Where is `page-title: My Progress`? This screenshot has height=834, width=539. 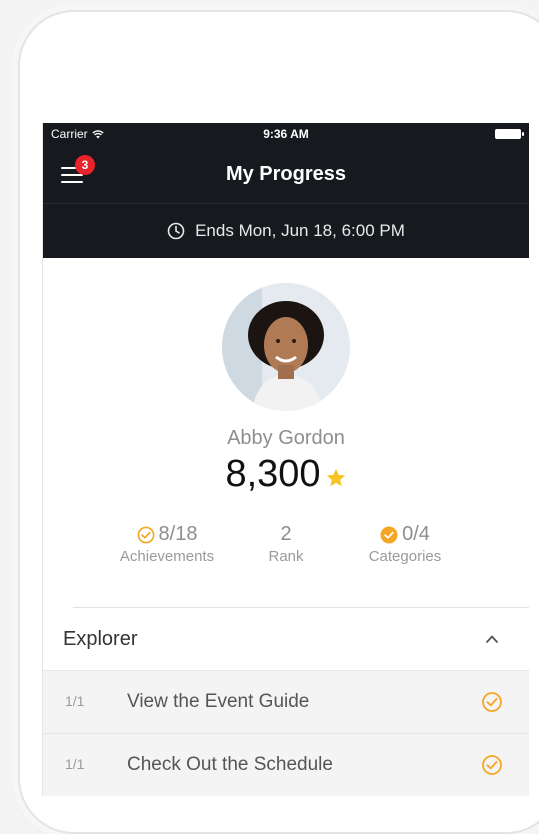
page-title: My Progress is located at coordinates (286, 174).